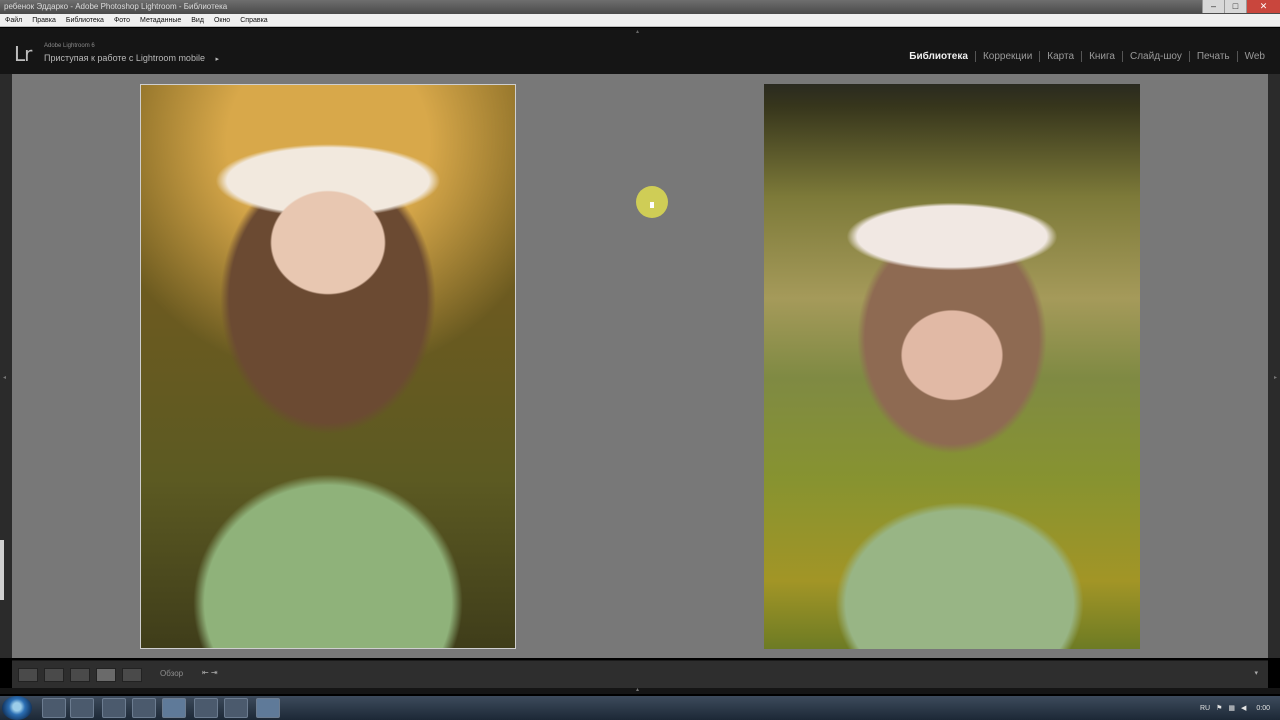 The height and width of the screenshot is (720, 1280). Describe the element at coordinates (1213, 6) in the screenshot. I see `minimize-button: –` at that location.